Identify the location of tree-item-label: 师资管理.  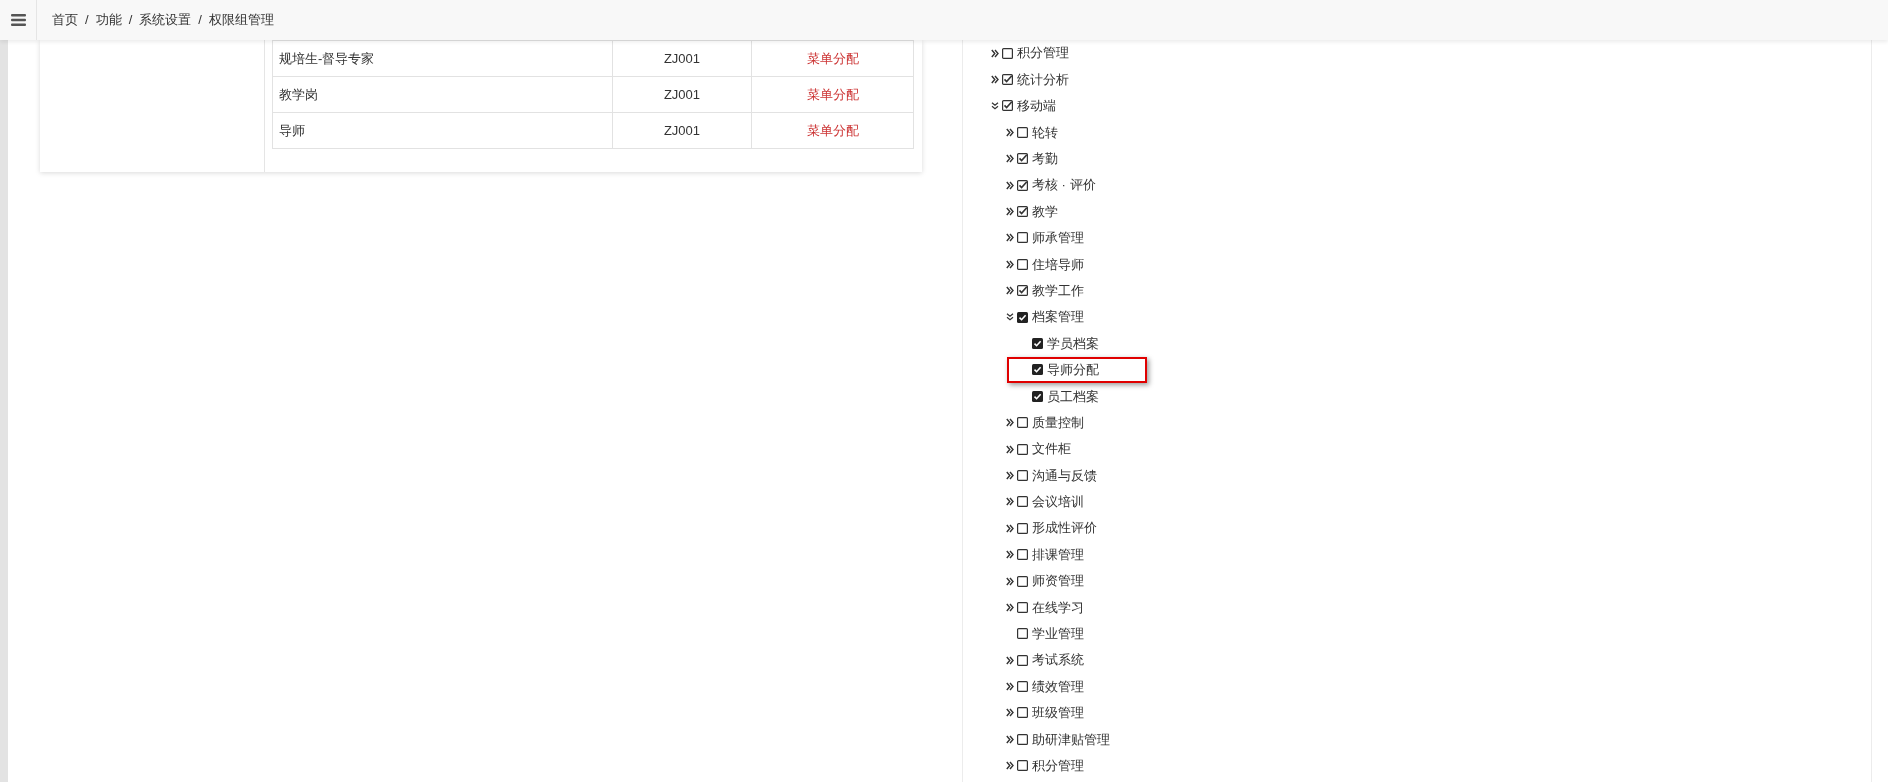
(1058, 581).